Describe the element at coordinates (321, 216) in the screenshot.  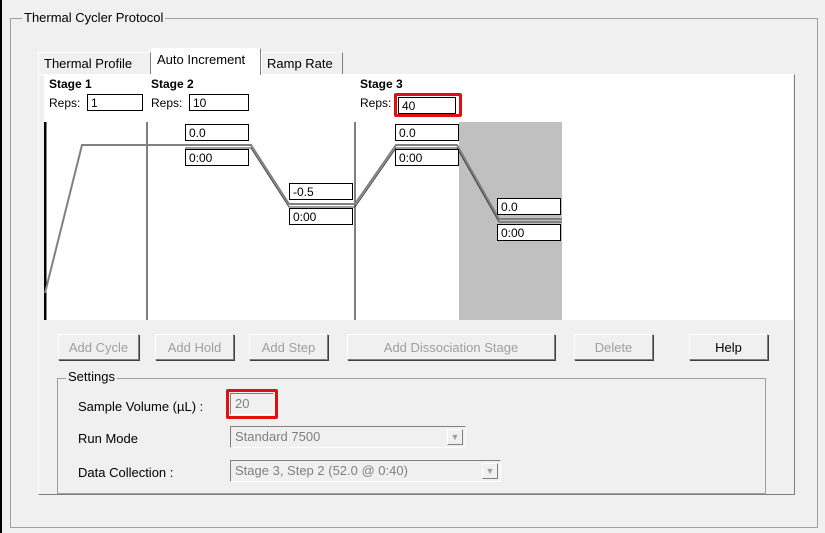
I see `step-2-time: 0:00` at that location.